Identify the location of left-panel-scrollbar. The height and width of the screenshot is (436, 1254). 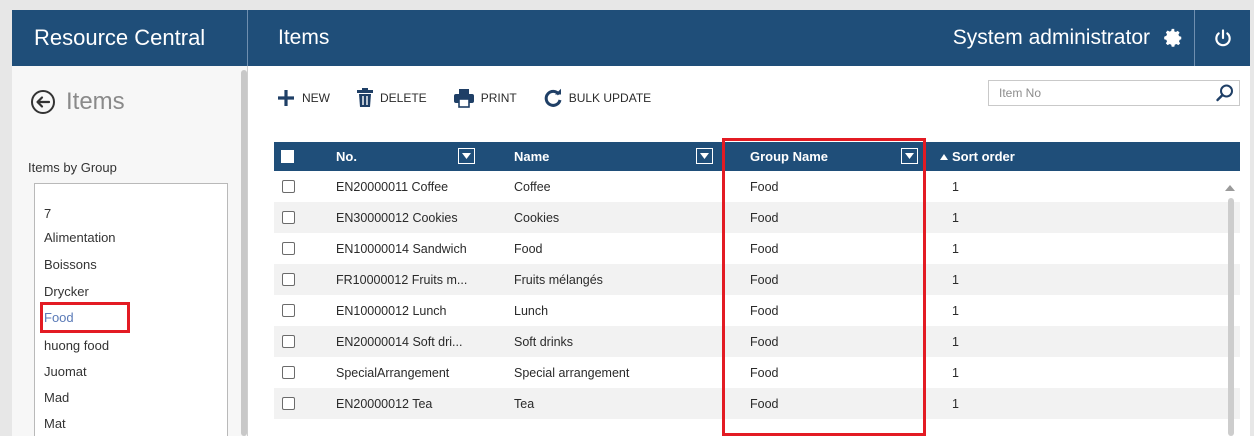
(244, 253).